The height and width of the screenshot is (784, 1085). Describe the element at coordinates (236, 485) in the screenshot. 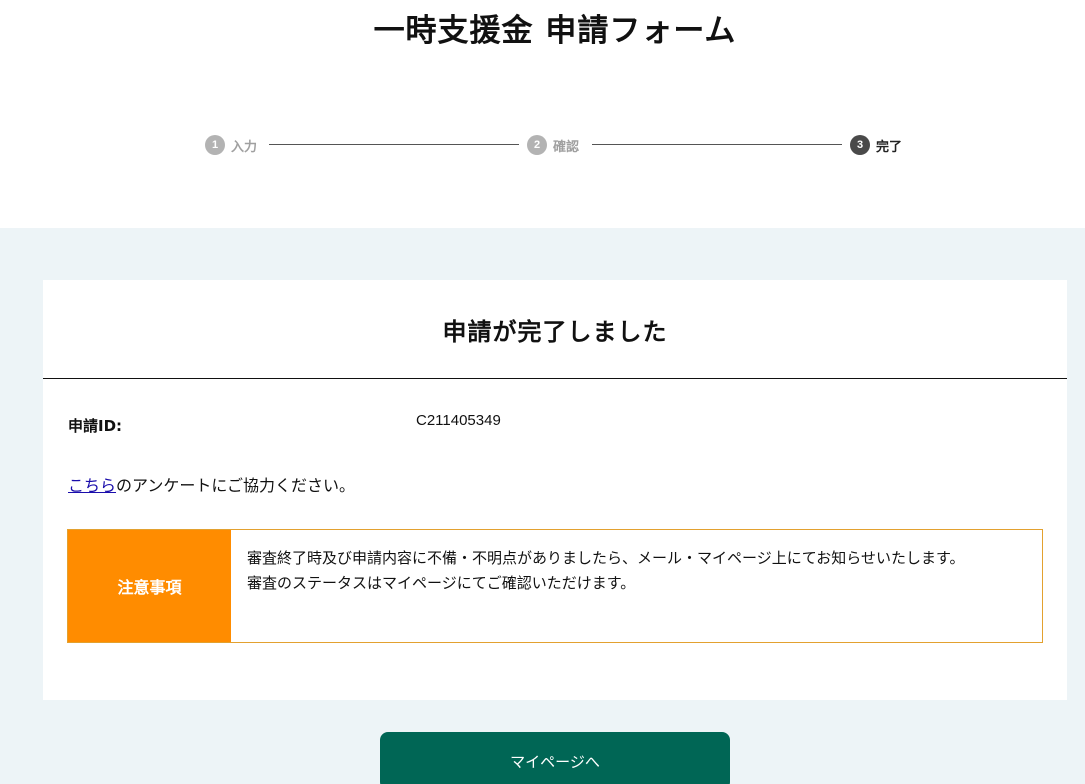

I see `survey-text: のアンケートにご協力ください。` at that location.